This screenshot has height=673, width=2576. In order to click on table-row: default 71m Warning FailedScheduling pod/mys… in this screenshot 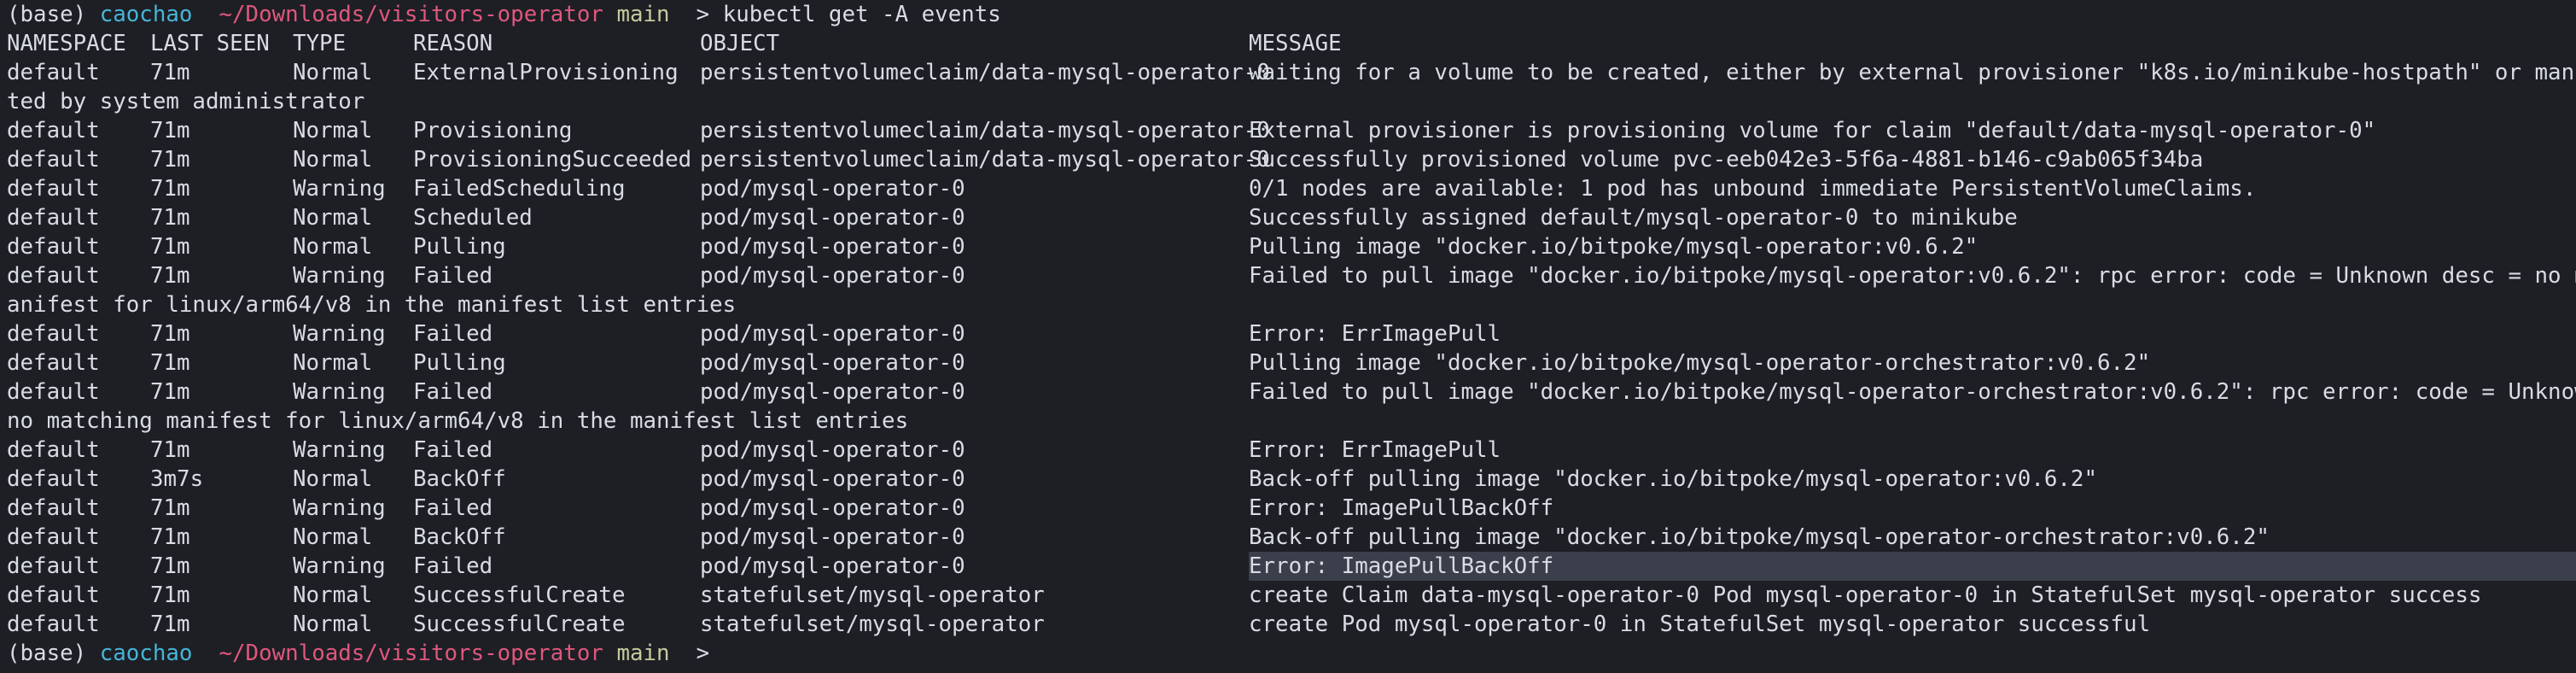, I will do `click(1291, 189)`.